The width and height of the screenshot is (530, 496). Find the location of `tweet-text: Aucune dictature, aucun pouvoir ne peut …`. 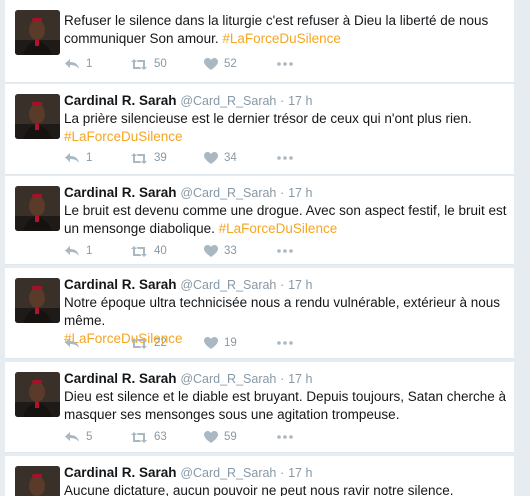

tweet-text: Aucune dictature, aucun pouvoir ne peut … is located at coordinates (289, 489).